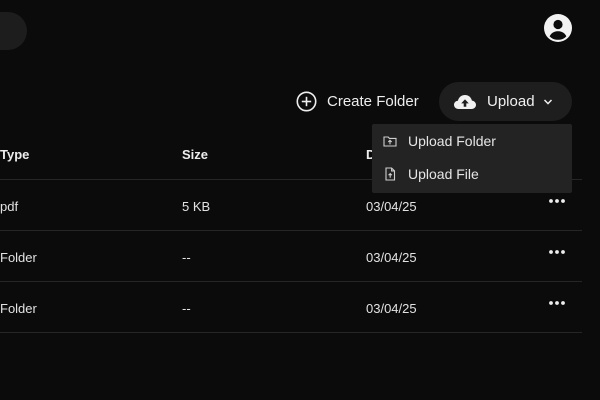 Image resolution: width=600 pixels, height=400 pixels. Describe the element at coordinates (195, 154) in the screenshot. I see `column-header-size: Size` at that location.